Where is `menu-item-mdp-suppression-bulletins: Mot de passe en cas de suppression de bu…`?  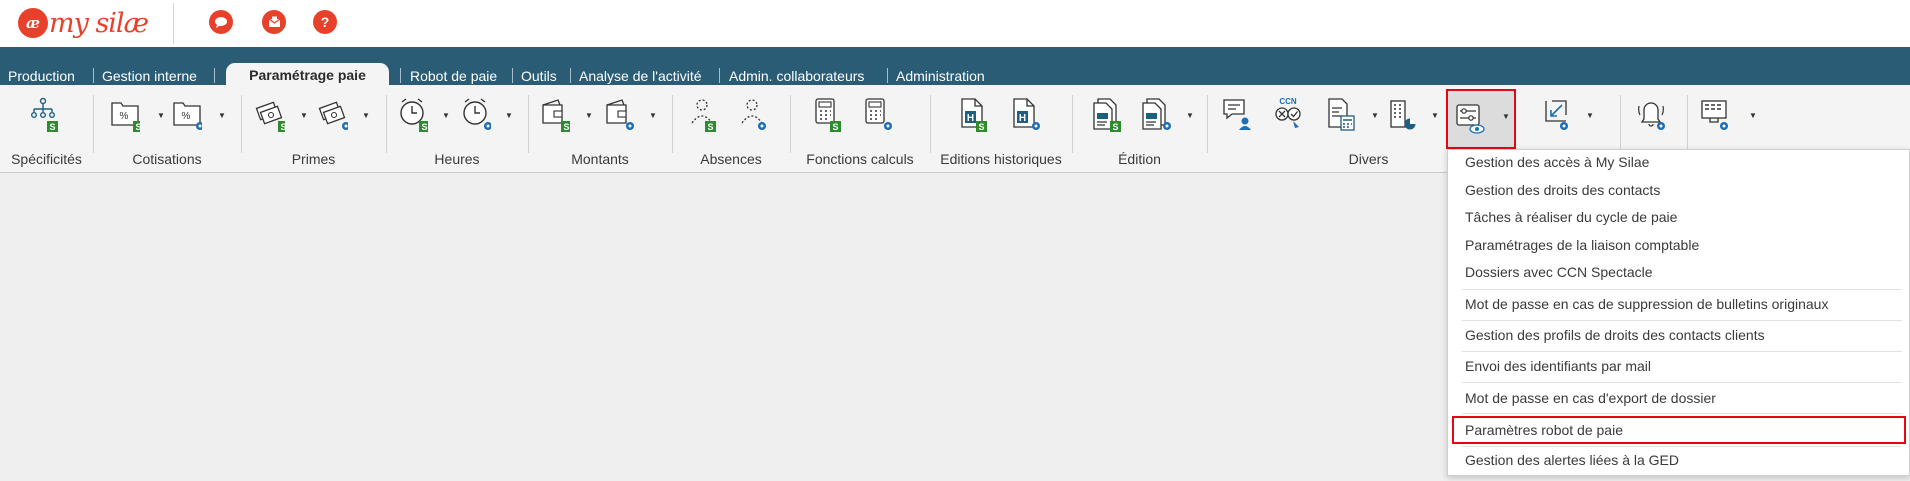
menu-item-mdp-suppression-bulletins: Mot de passe en cas de suppression de bu… is located at coordinates (1646, 304).